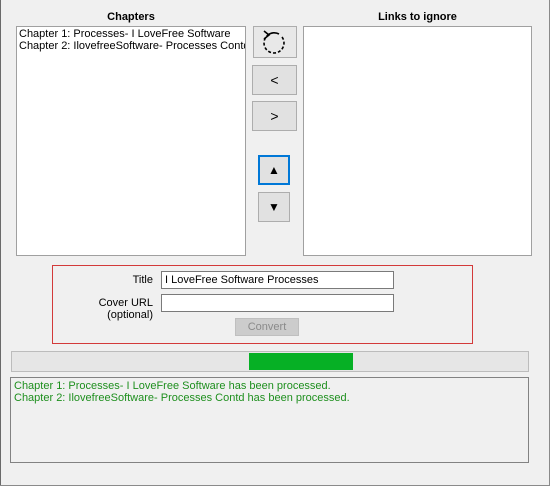  I want to click on move-down-button: ▼, so click(274, 207).